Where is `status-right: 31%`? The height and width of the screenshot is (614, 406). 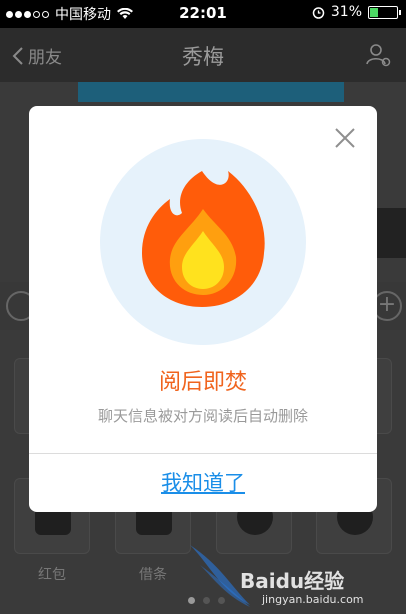 status-right: 31% is located at coordinates (356, 12).